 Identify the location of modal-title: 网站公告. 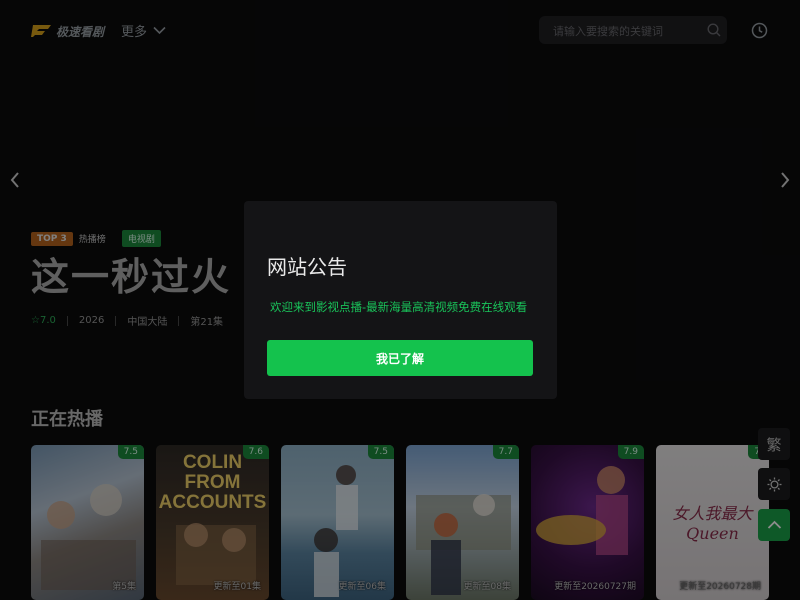
(307, 267).